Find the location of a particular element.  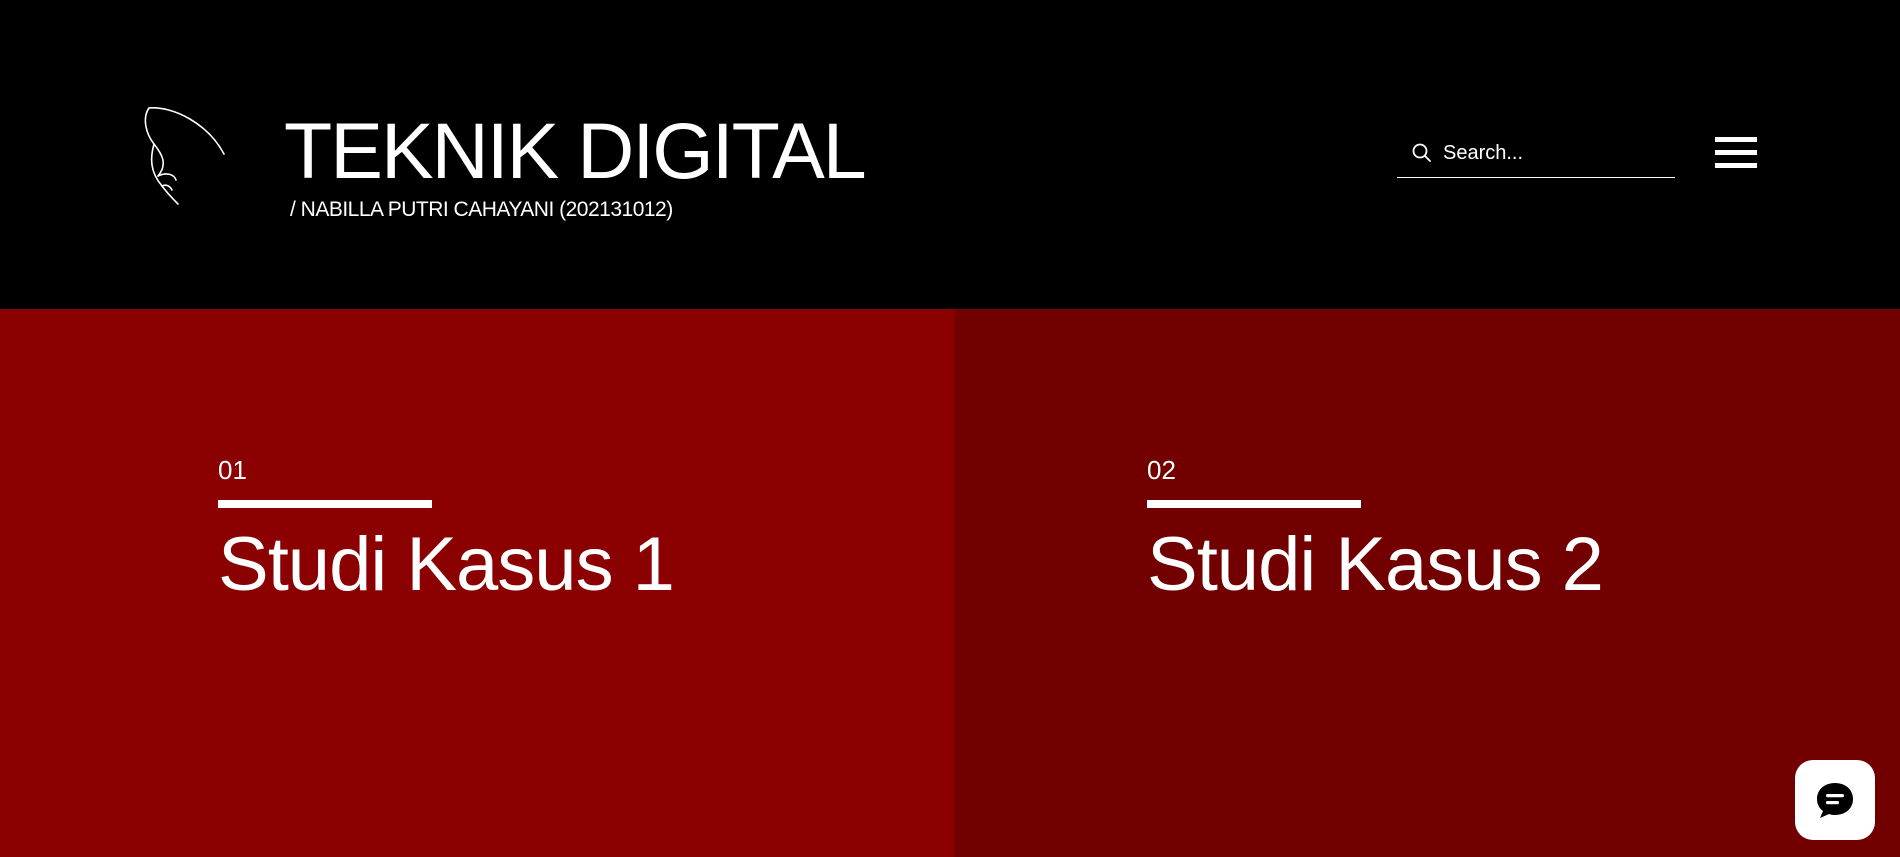

panel-number: 01 is located at coordinates (232, 470).